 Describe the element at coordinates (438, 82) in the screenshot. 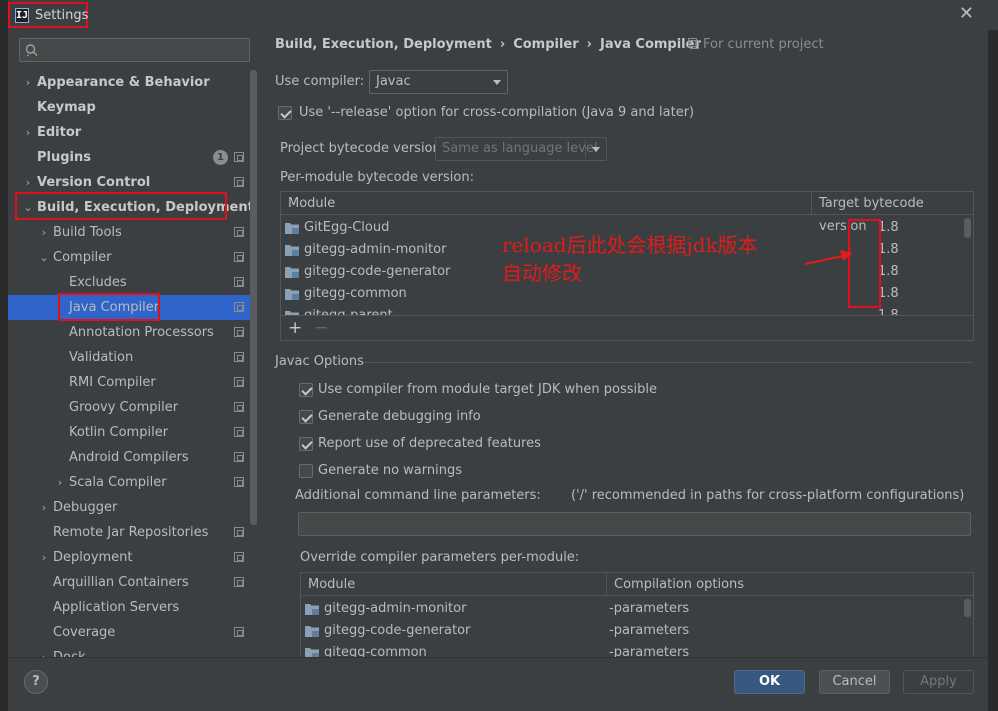

I see `compiler-select: Javac` at that location.